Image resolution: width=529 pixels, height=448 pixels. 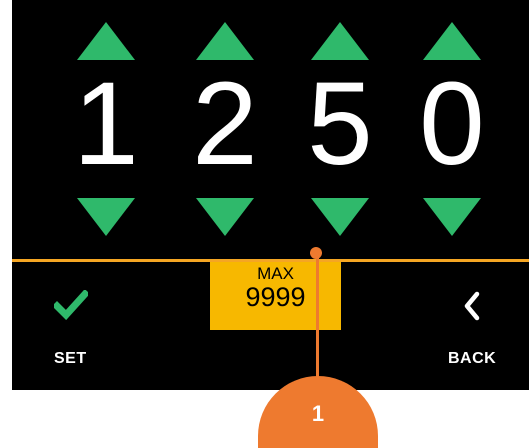 I want to click on max-indicator: MAX 9999, so click(x=275, y=296).